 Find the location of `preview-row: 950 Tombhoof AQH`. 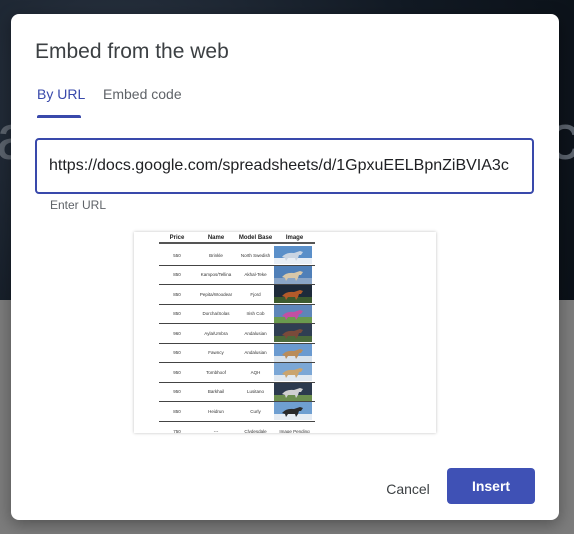

preview-row: 950 Tombhoof AQH is located at coordinates (237, 373).